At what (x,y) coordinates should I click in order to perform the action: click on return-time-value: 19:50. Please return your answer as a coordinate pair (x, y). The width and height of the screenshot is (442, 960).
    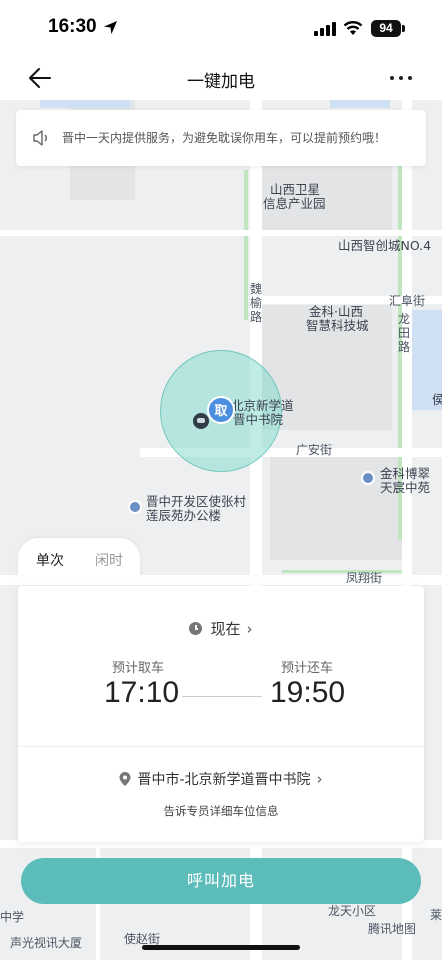
    Looking at the image, I should click on (308, 692).